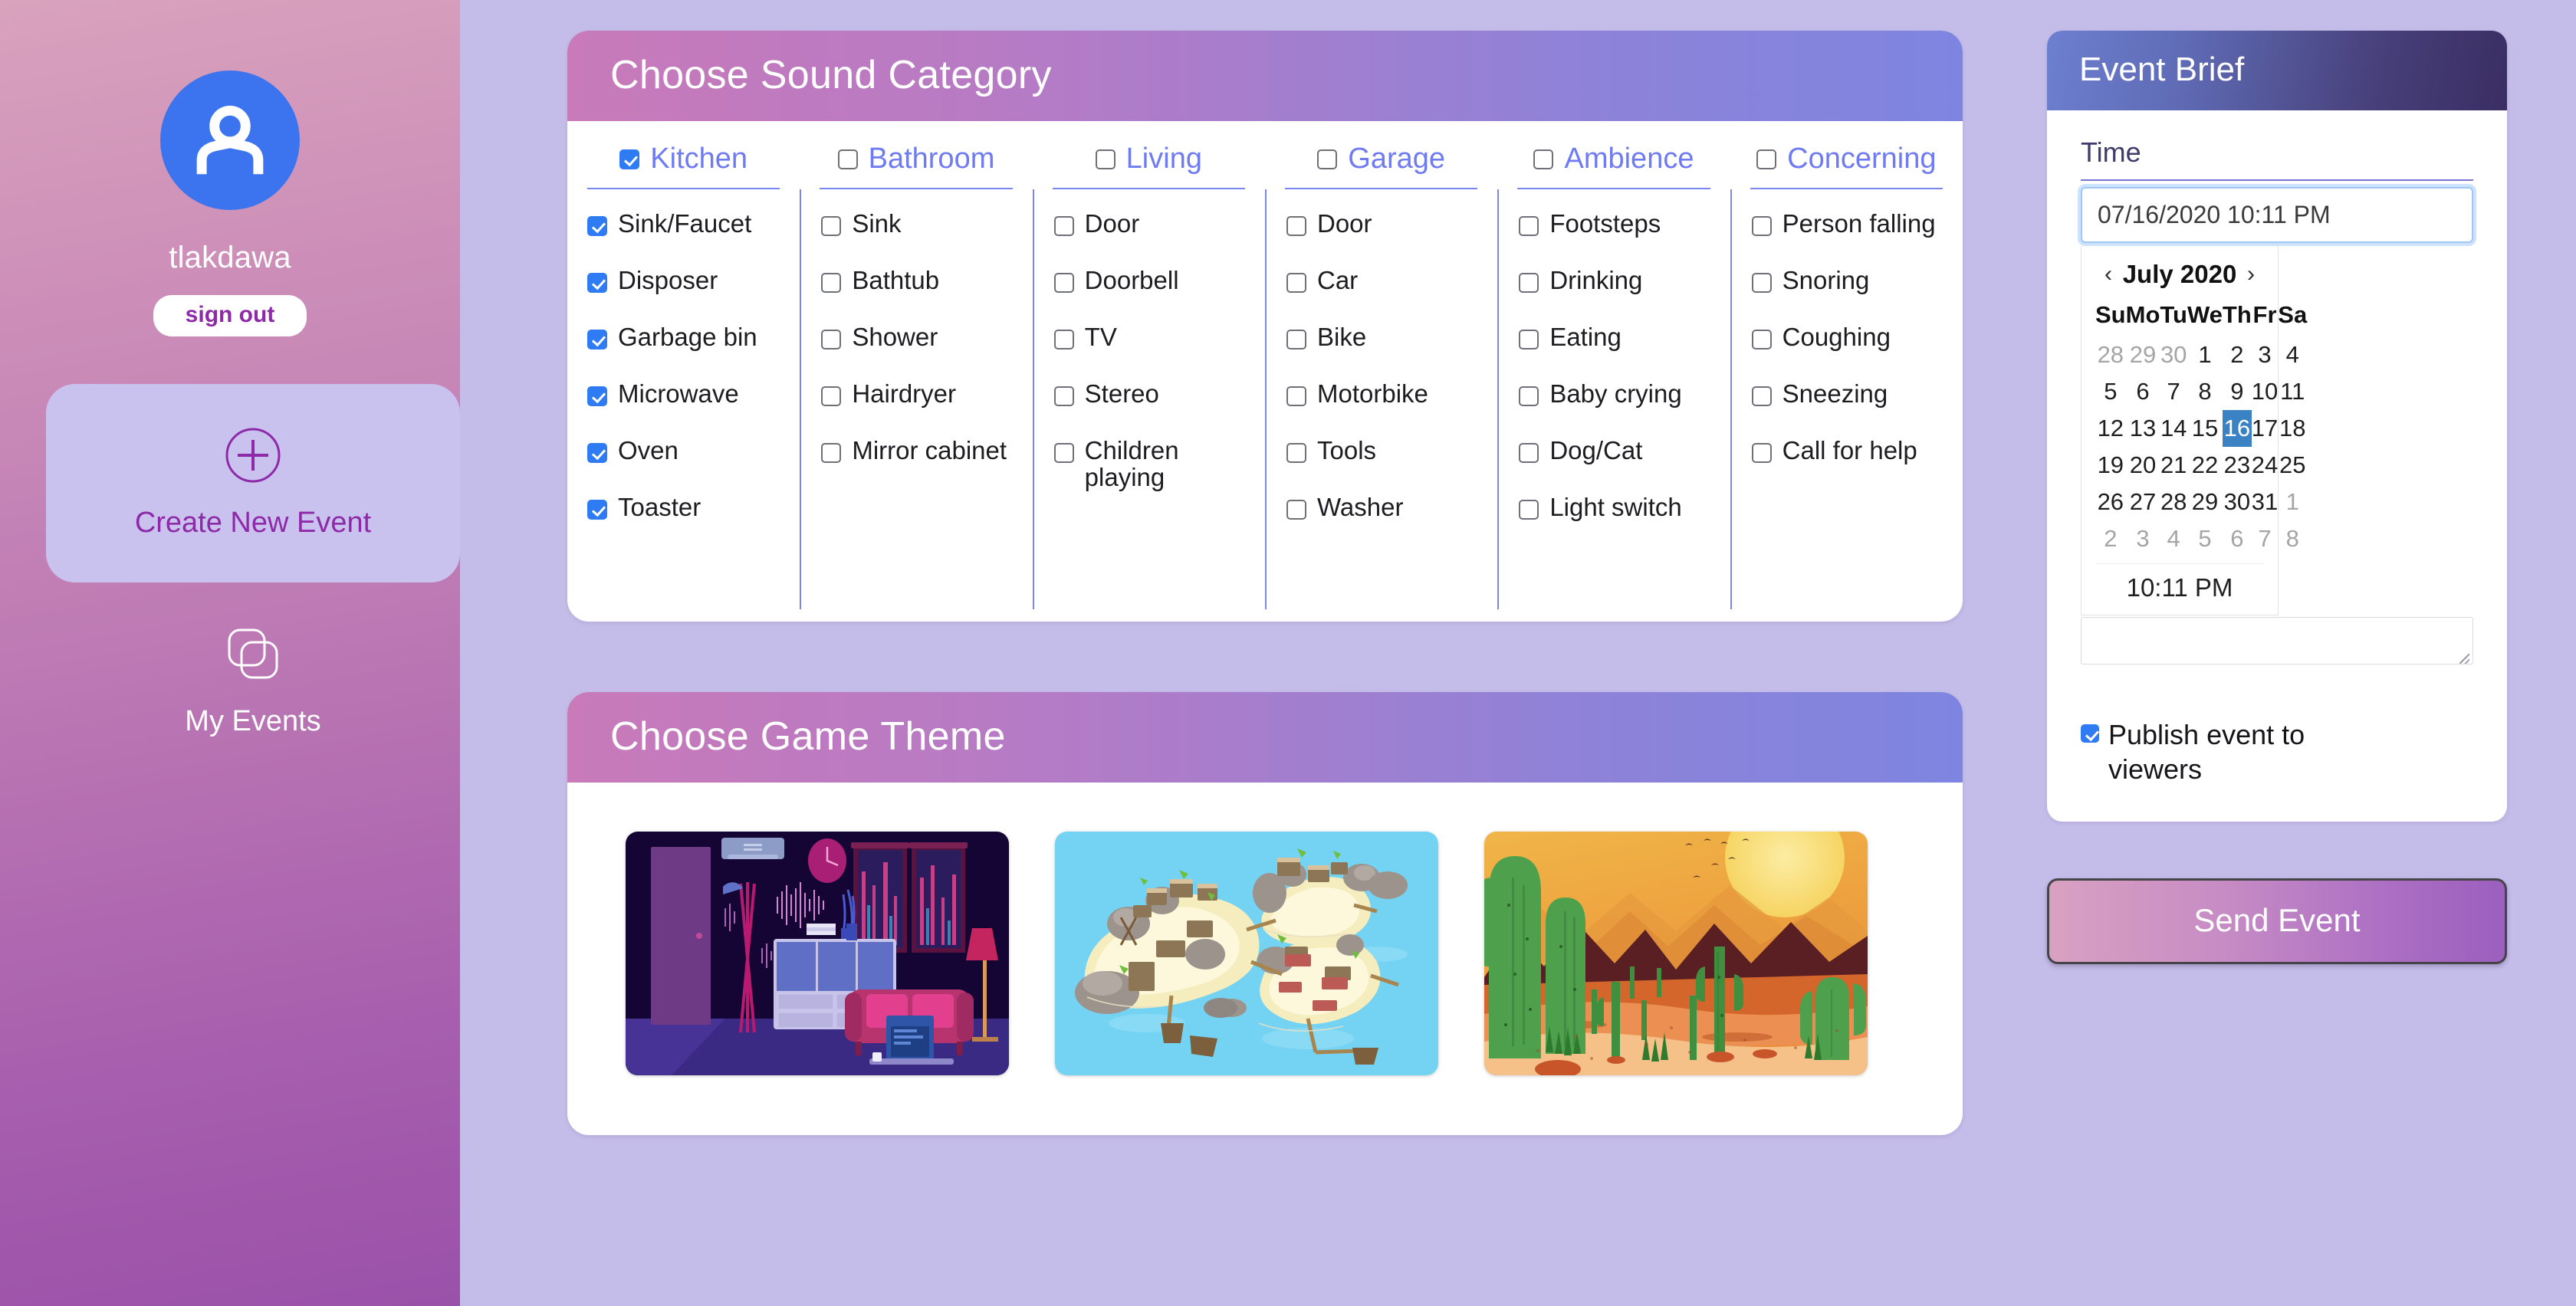 The height and width of the screenshot is (1306, 2576). What do you see at coordinates (1391, 337) in the screenshot?
I see `sound-item: Bike` at bounding box center [1391, 337].